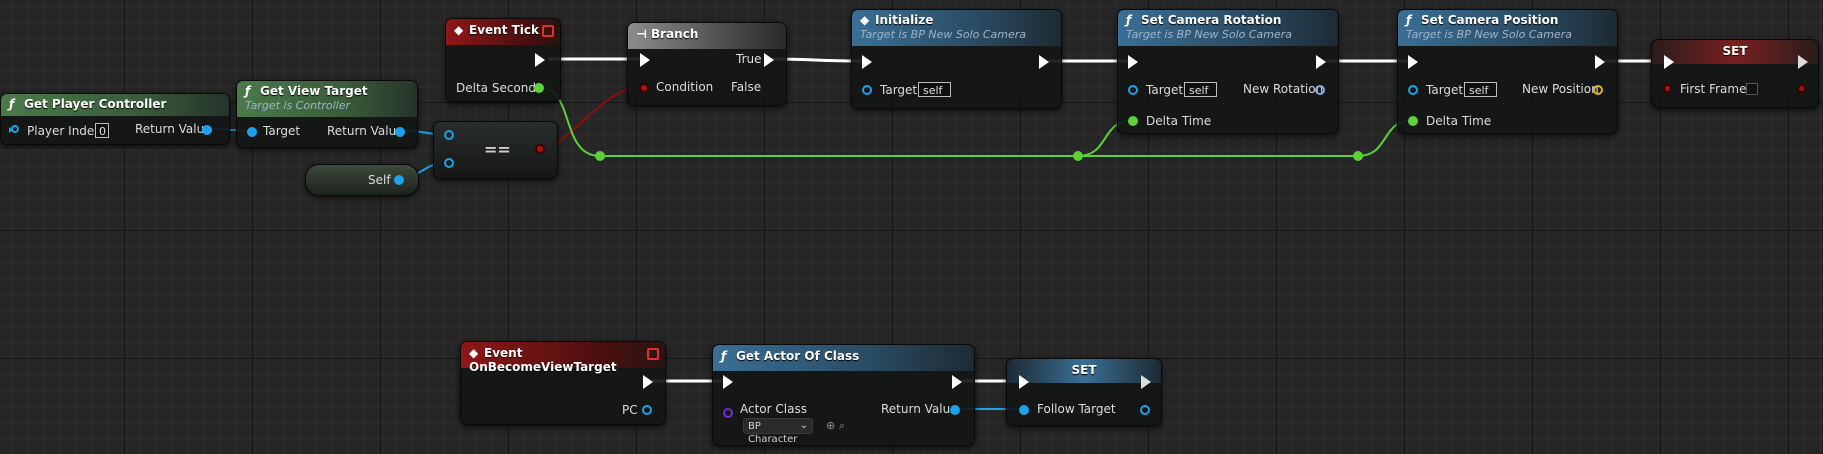  What do you see at coordinates (495, 150) in the screenshot?
I see `equal-node: ==` at bounding box center [495, 150].